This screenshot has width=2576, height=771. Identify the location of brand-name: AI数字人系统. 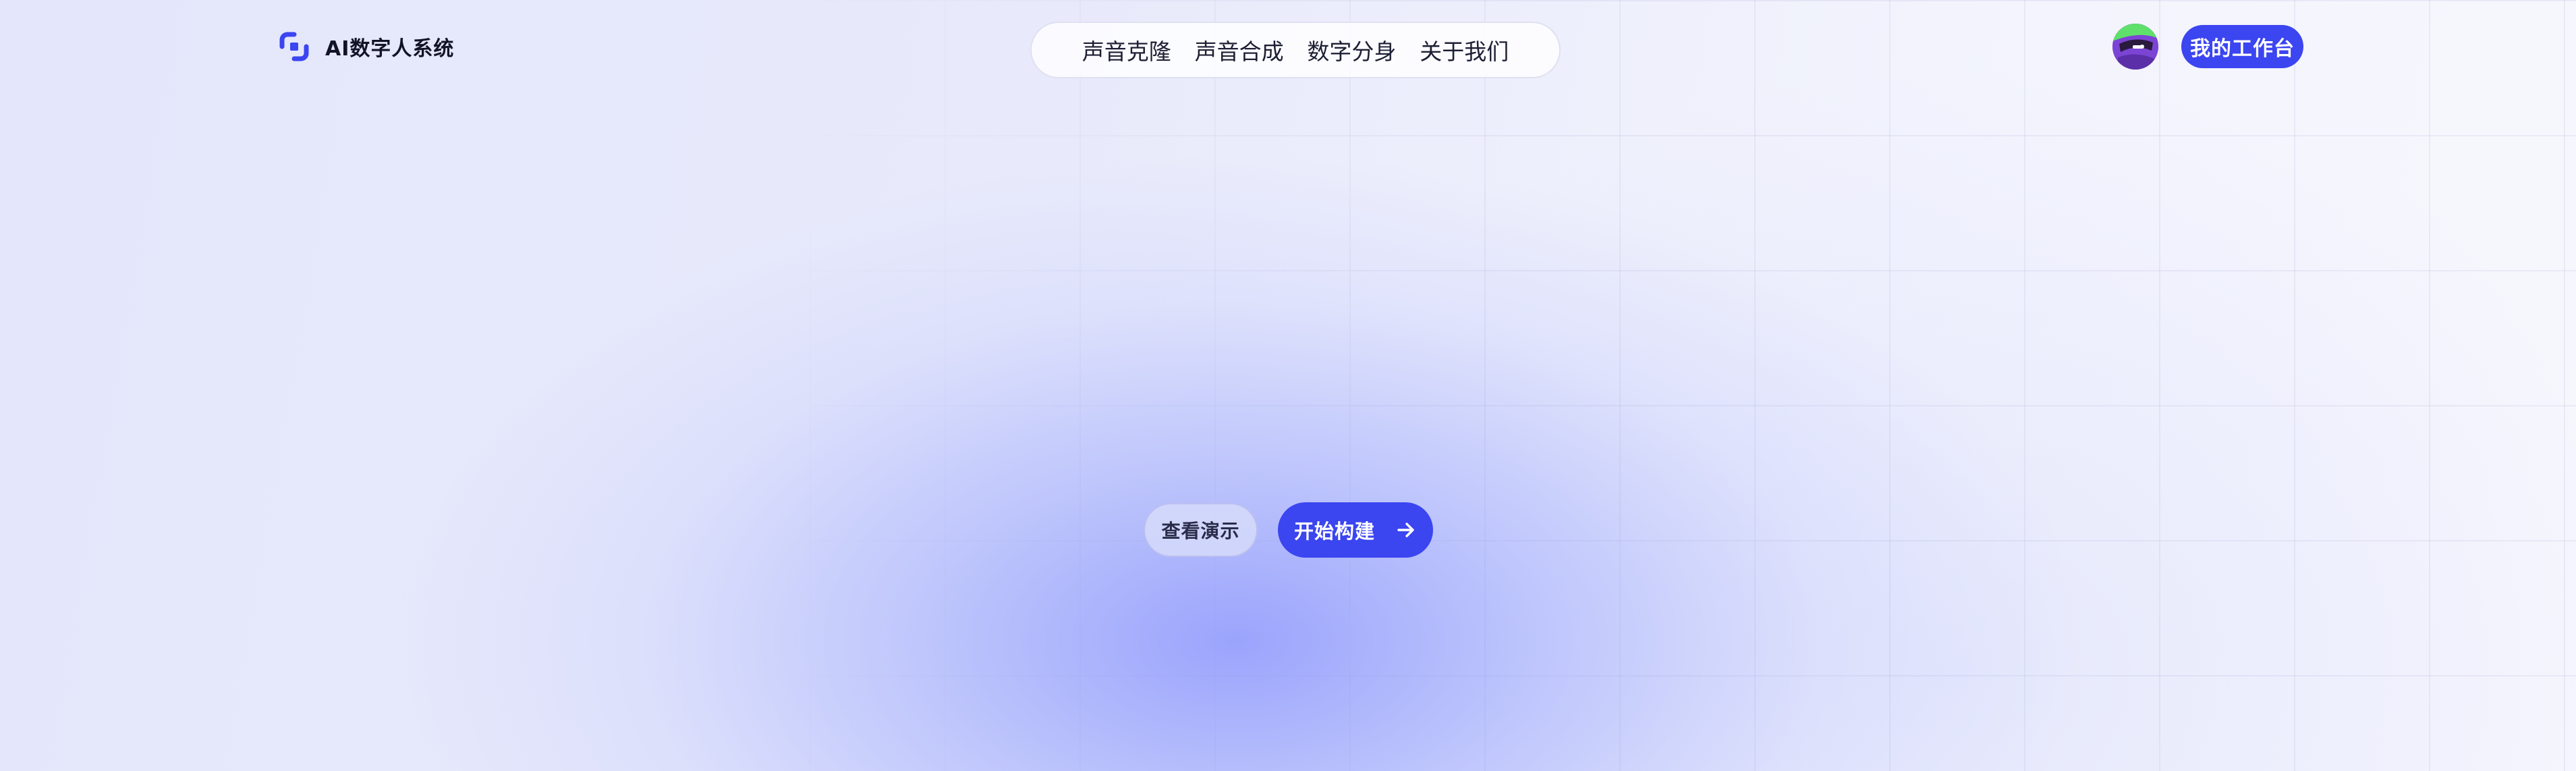
(390, 49).